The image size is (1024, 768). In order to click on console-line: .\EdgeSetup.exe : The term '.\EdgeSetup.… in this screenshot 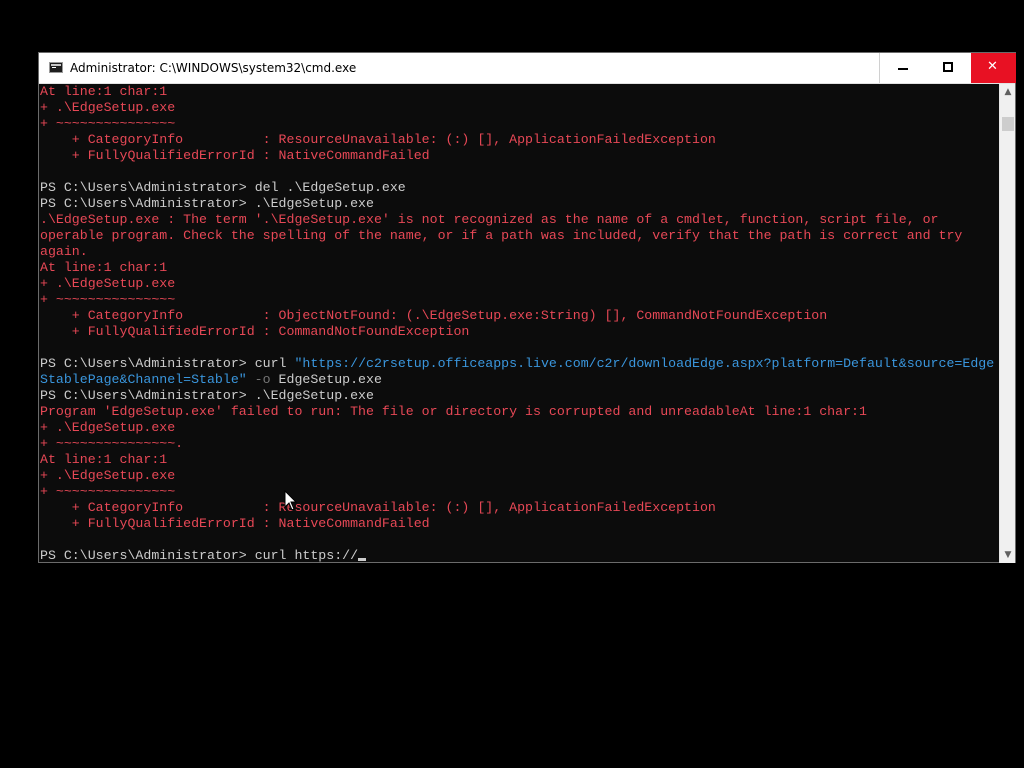, I will do `click(519, 220)`.